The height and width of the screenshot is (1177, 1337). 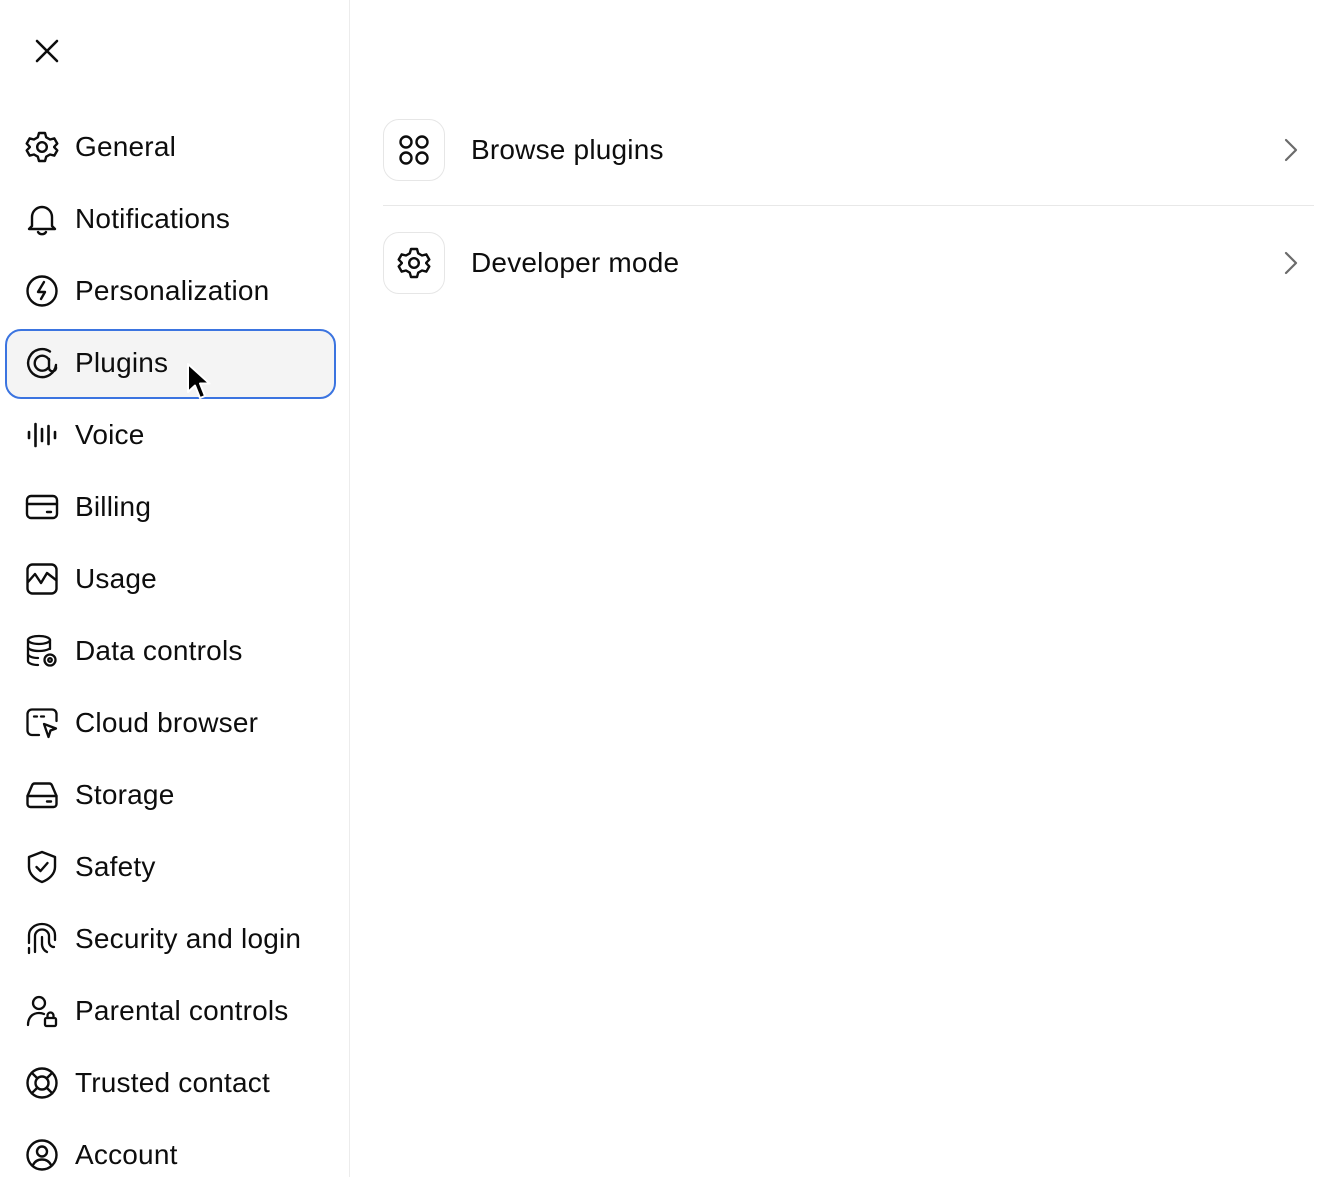 What do you see at coordinates (42, 579) in the screenshot?
I see `chart-icon` at bounding box center [42, 579].